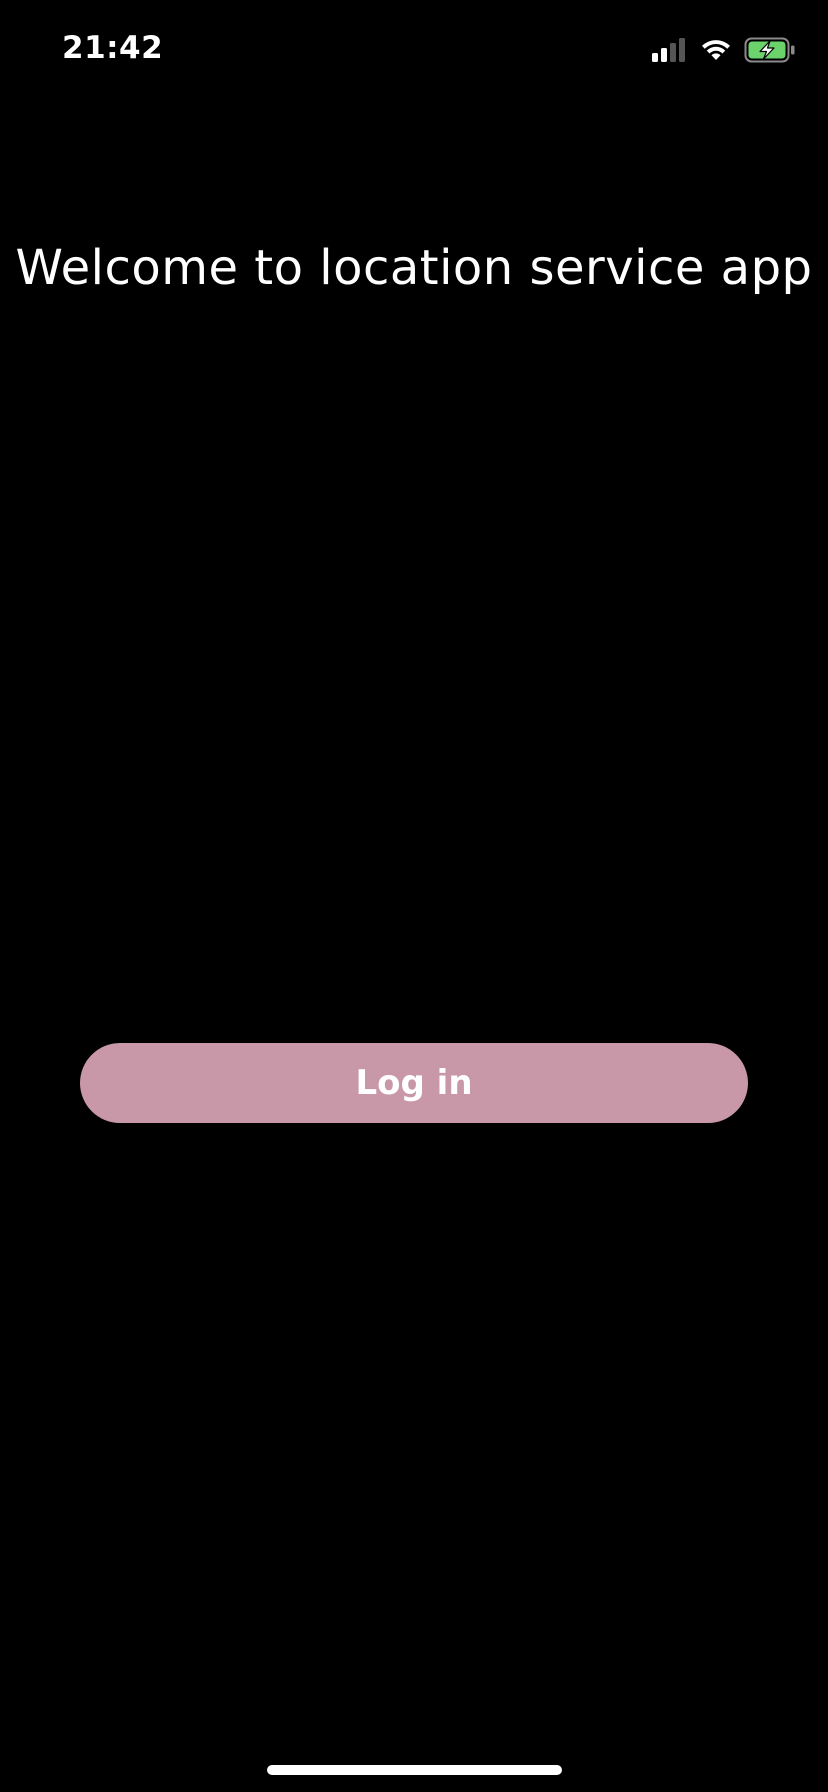 The width and height of the screenshot is (828, 1792). What do you see at coordinates (414, 1083) in the screenshot?
I see `login-button: Log in` at bounding box center [414, 1083].